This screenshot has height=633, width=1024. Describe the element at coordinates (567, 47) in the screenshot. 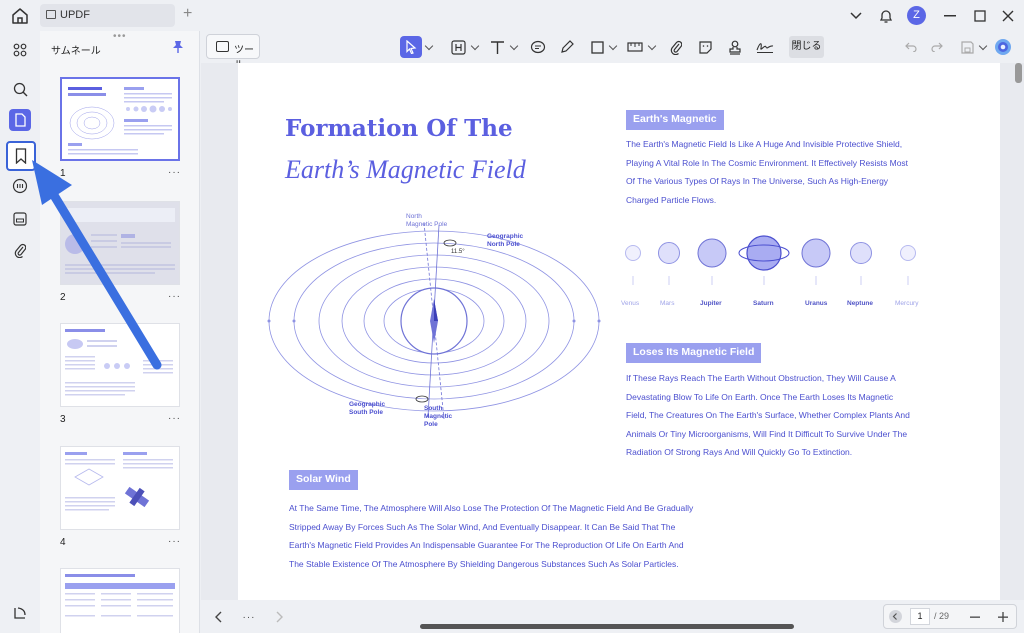

I see `pencil-tool` at that location.